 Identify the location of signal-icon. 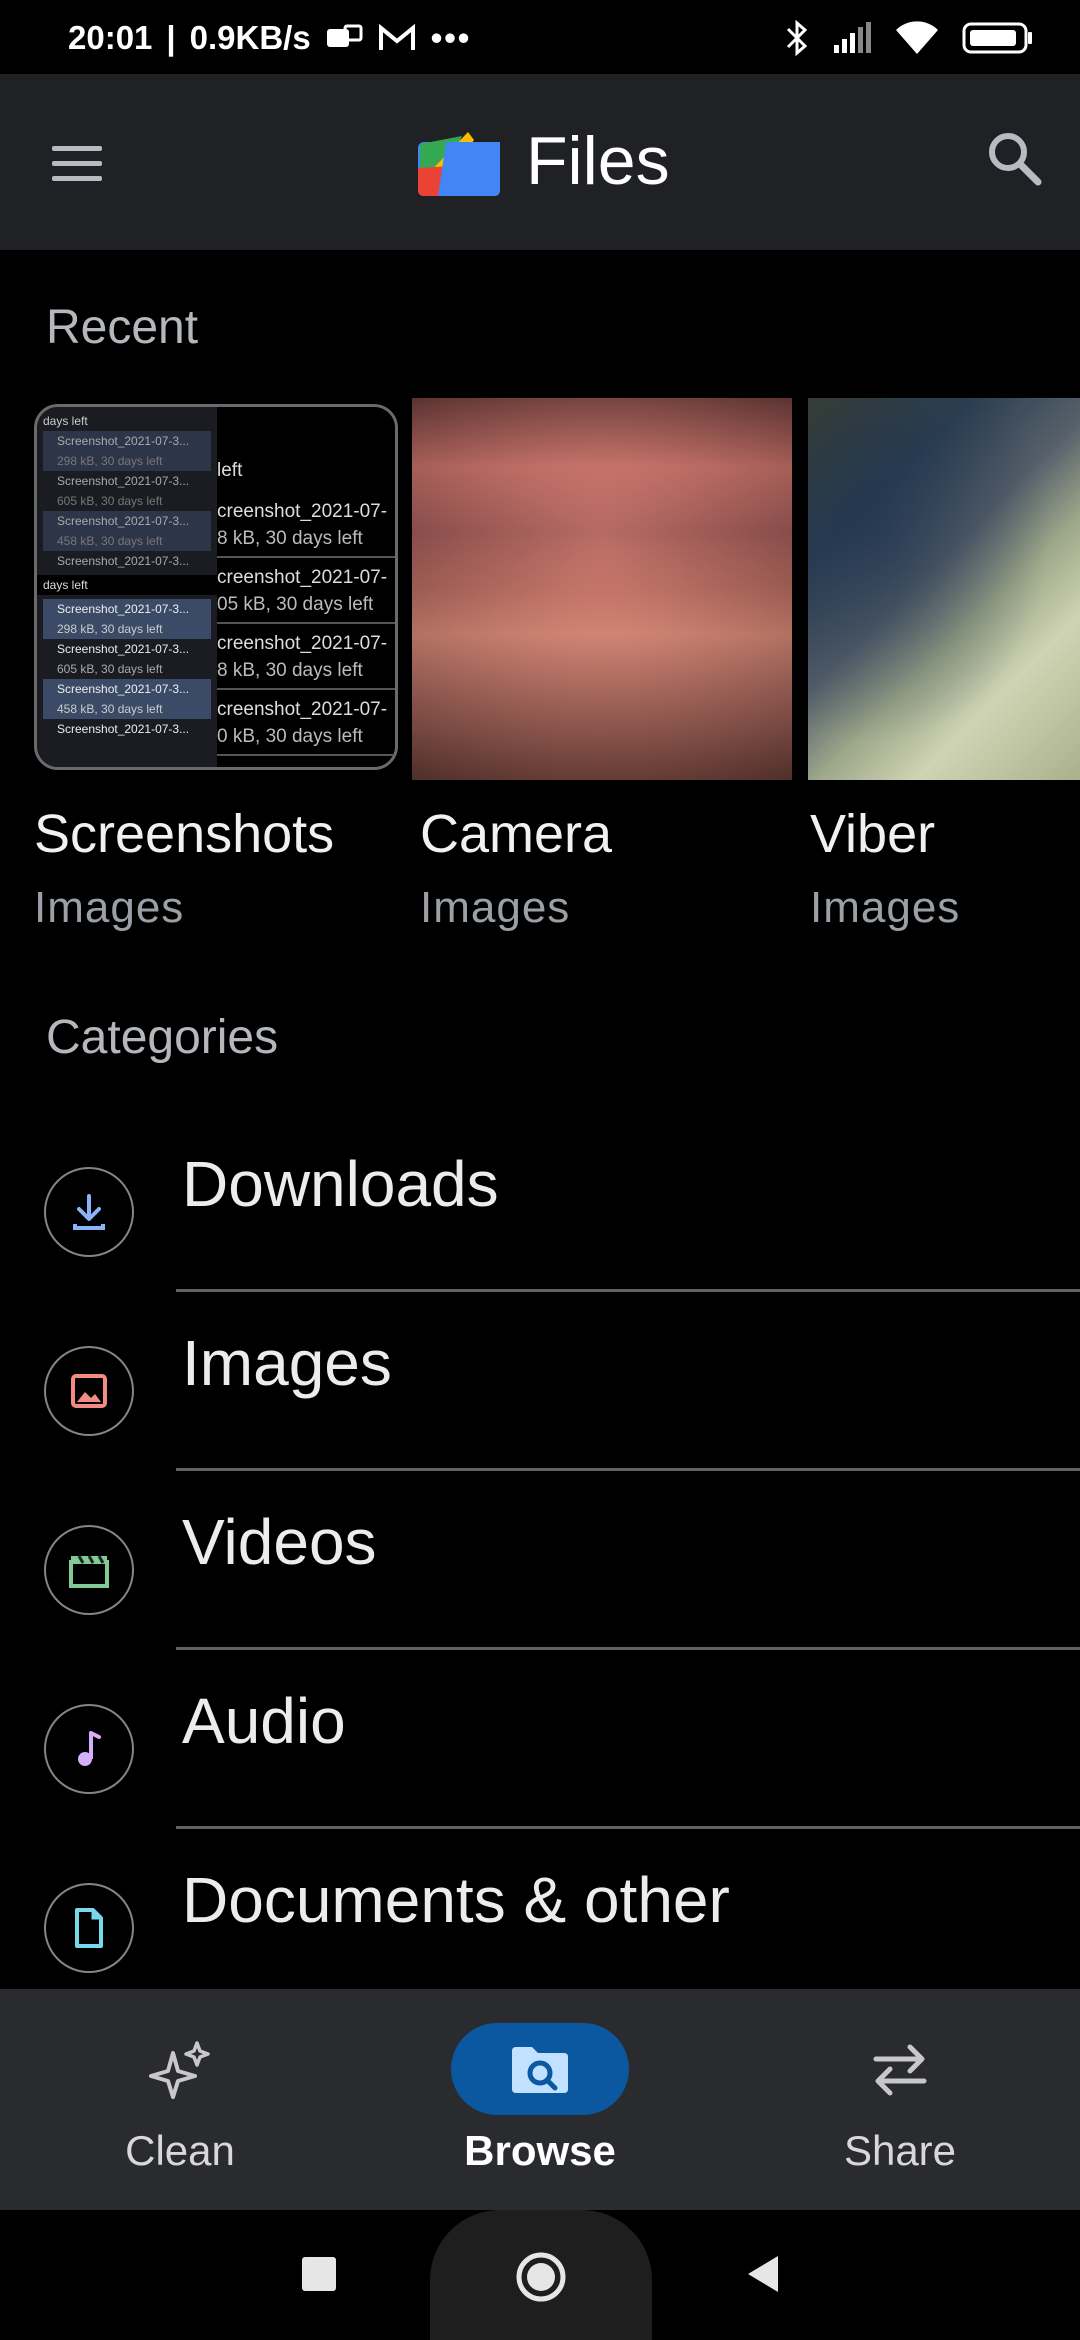
(852, 37).